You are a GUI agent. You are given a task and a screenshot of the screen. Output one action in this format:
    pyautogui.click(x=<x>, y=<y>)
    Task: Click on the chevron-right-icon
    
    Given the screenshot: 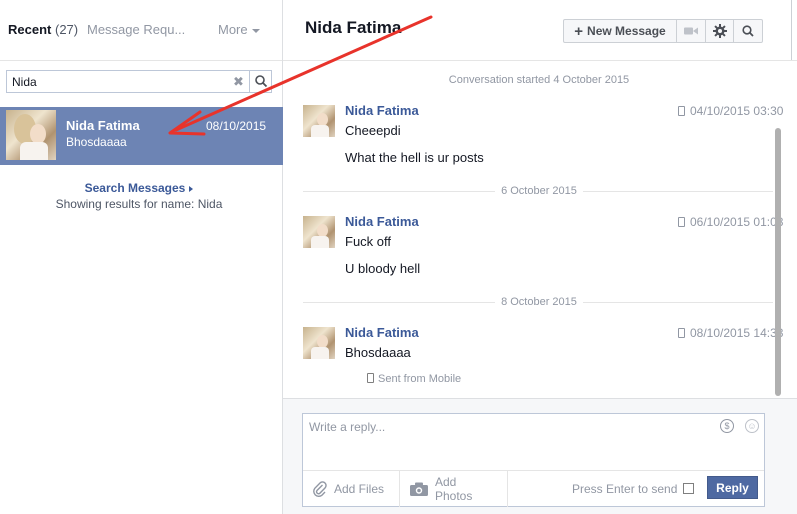 What is the action you would take?
    pyautogui.click(x=191, y=188)
    